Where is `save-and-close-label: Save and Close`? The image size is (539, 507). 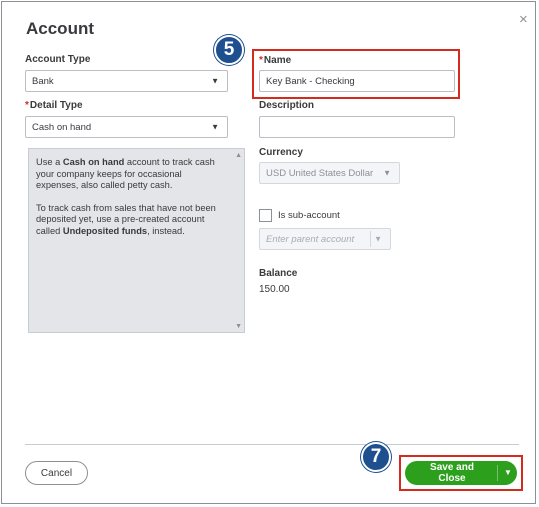 save-and-close-label: Save and Close is located at coordinates (452, 473).